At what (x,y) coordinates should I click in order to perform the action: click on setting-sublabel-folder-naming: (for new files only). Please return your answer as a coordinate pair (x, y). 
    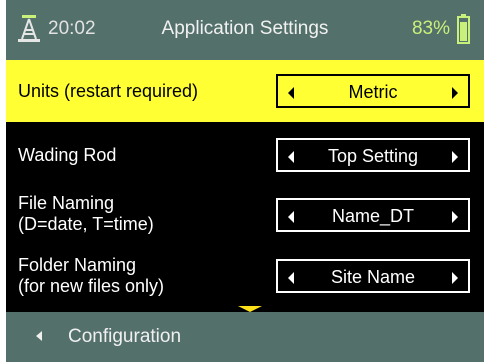
    Looking at the image, I should click on (91, 286).